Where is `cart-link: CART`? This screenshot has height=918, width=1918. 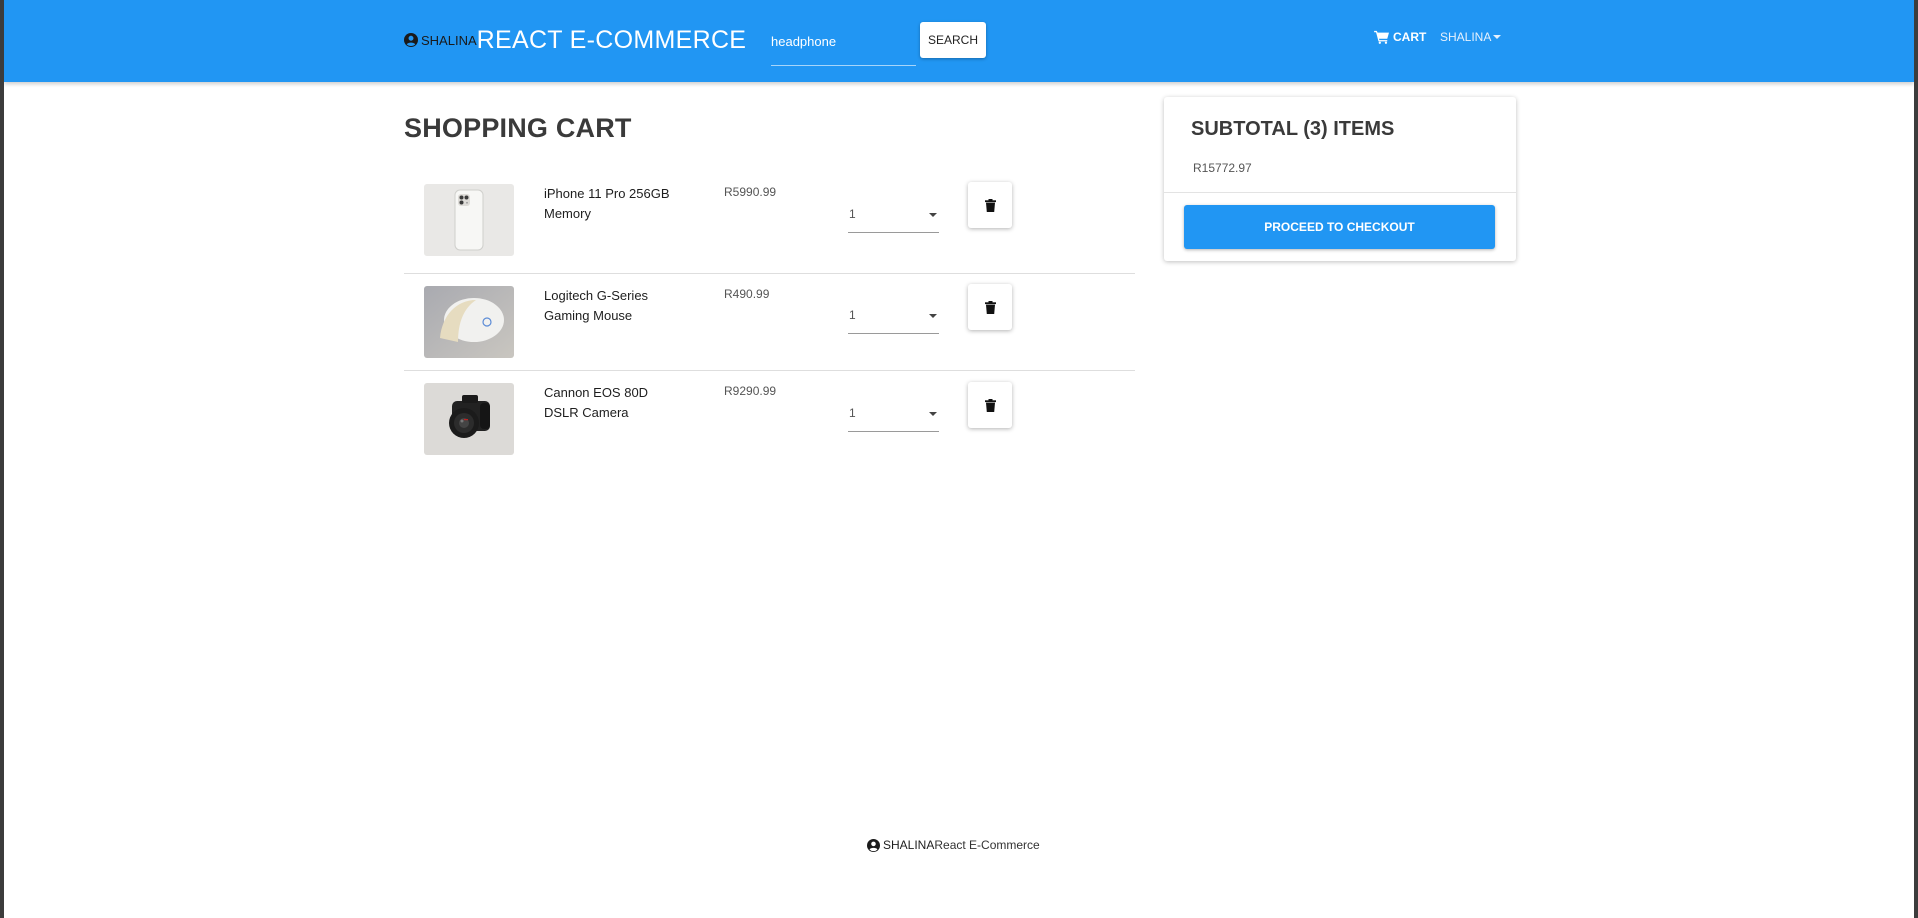
cart-link: CART is located at coordinates (1400, 37).